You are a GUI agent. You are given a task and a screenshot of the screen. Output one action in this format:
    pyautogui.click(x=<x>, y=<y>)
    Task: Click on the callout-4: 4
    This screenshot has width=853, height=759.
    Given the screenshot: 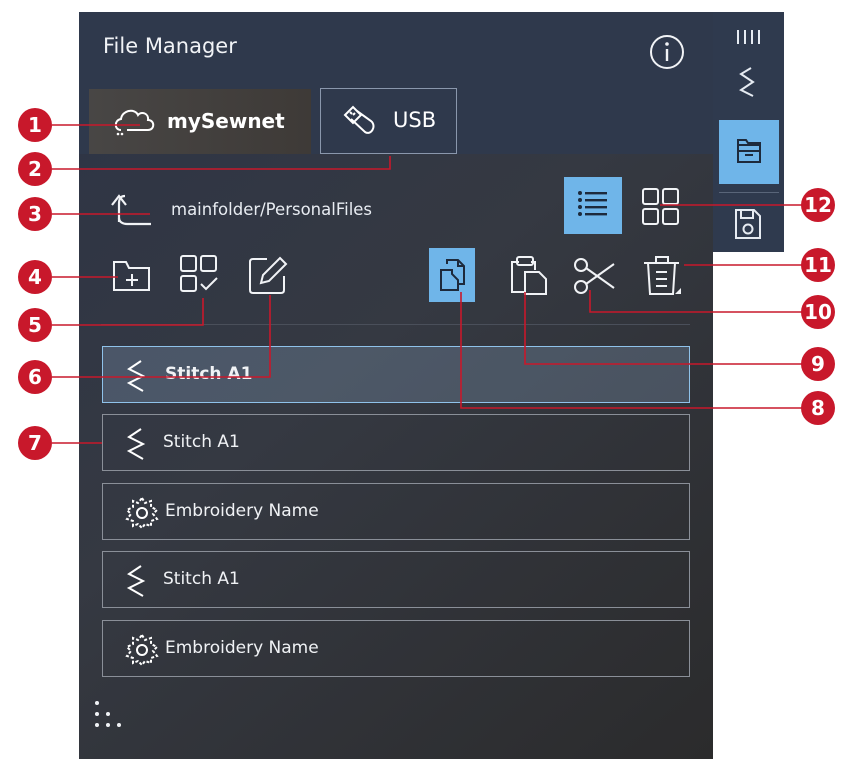 What is the action you would take?
    pyautogui.click(x=35, y=277)
    